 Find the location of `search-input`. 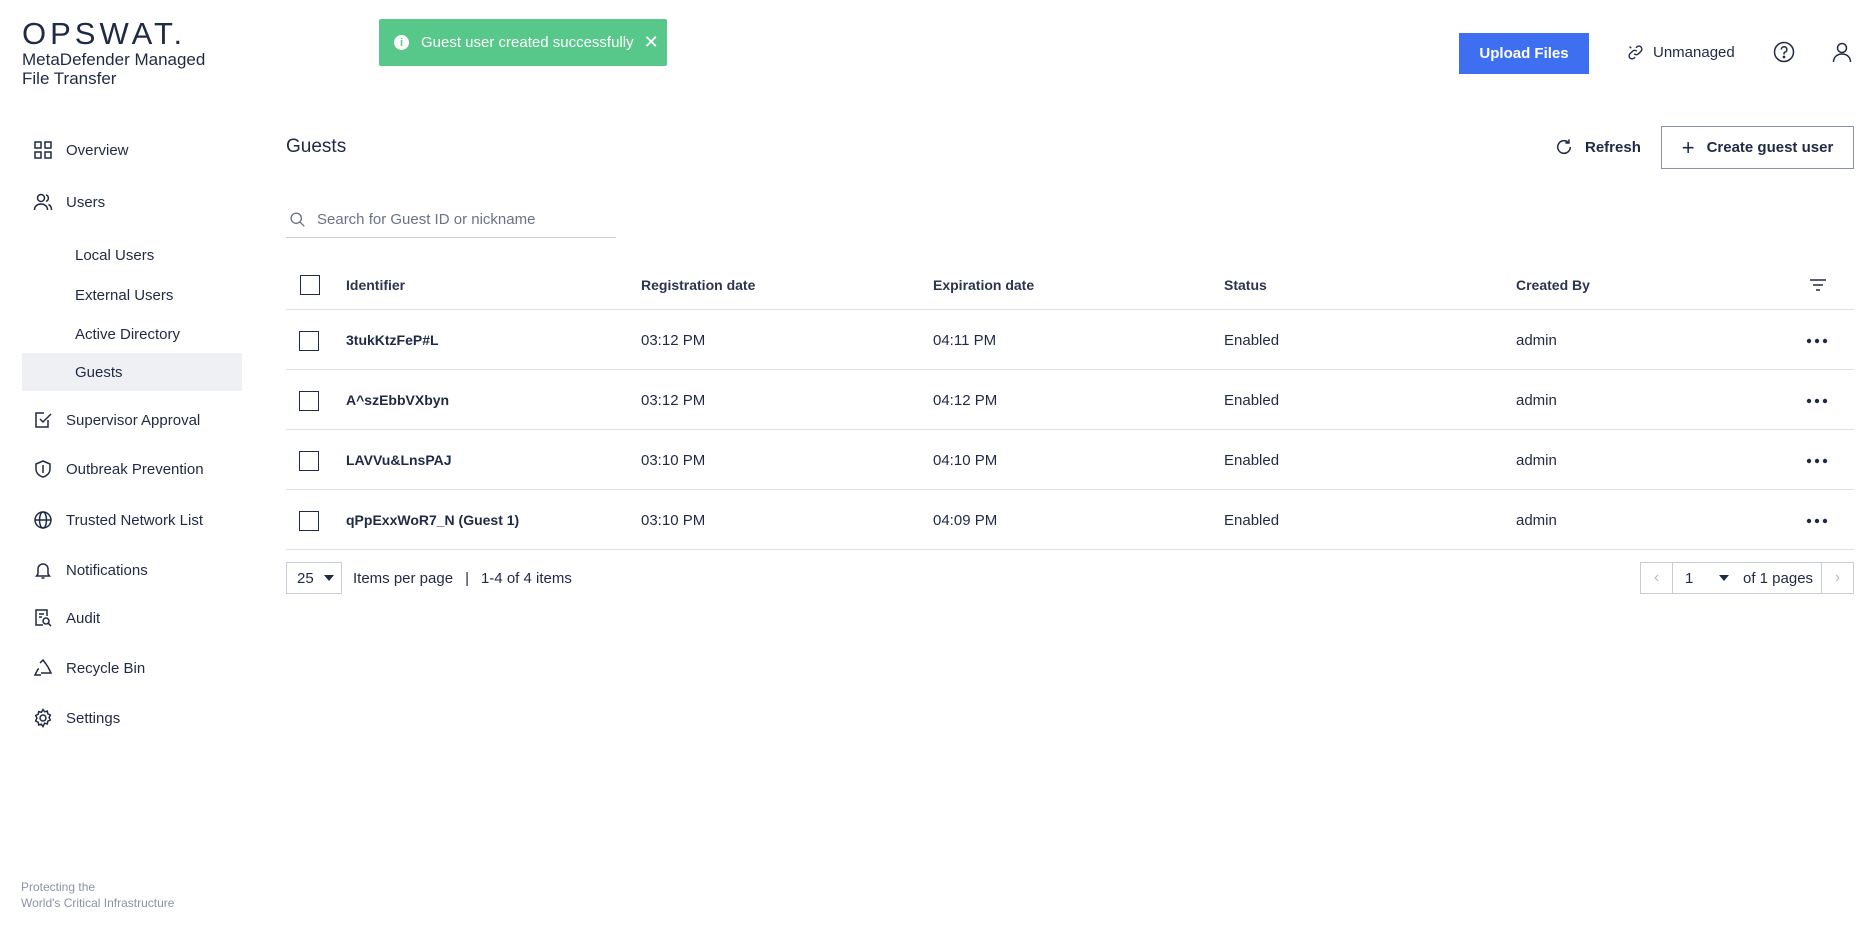

search-input is located at coordinates (462, 219).